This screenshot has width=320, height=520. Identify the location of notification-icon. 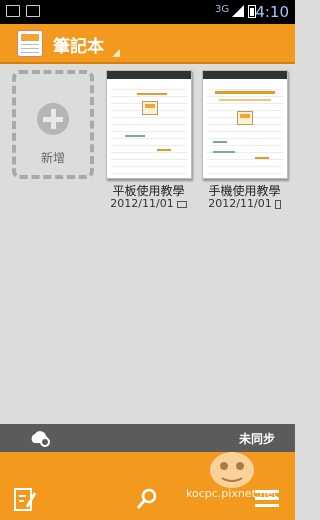
(13, 11).